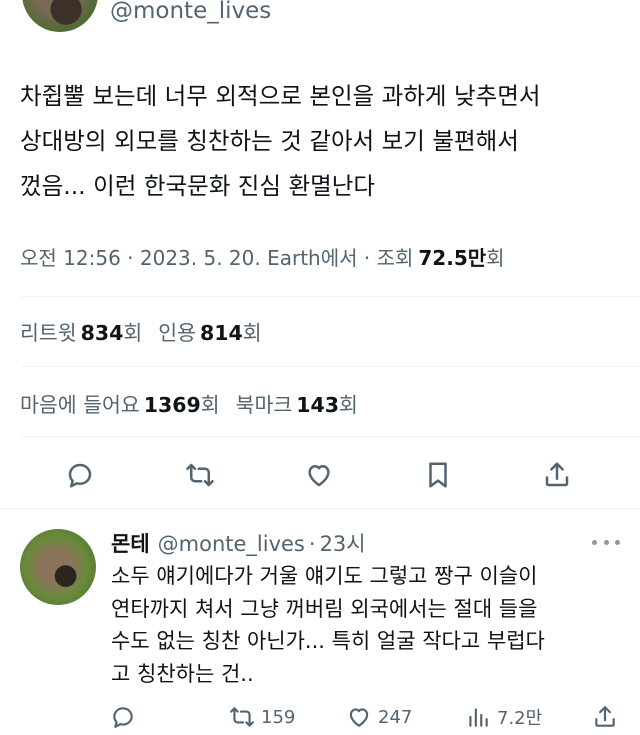 Image resolution: width=640 pixels, height=735 pixels. Describe the element at coordinates (172, 405) in the screenshot. I see `likes-count: 1369` at that location.